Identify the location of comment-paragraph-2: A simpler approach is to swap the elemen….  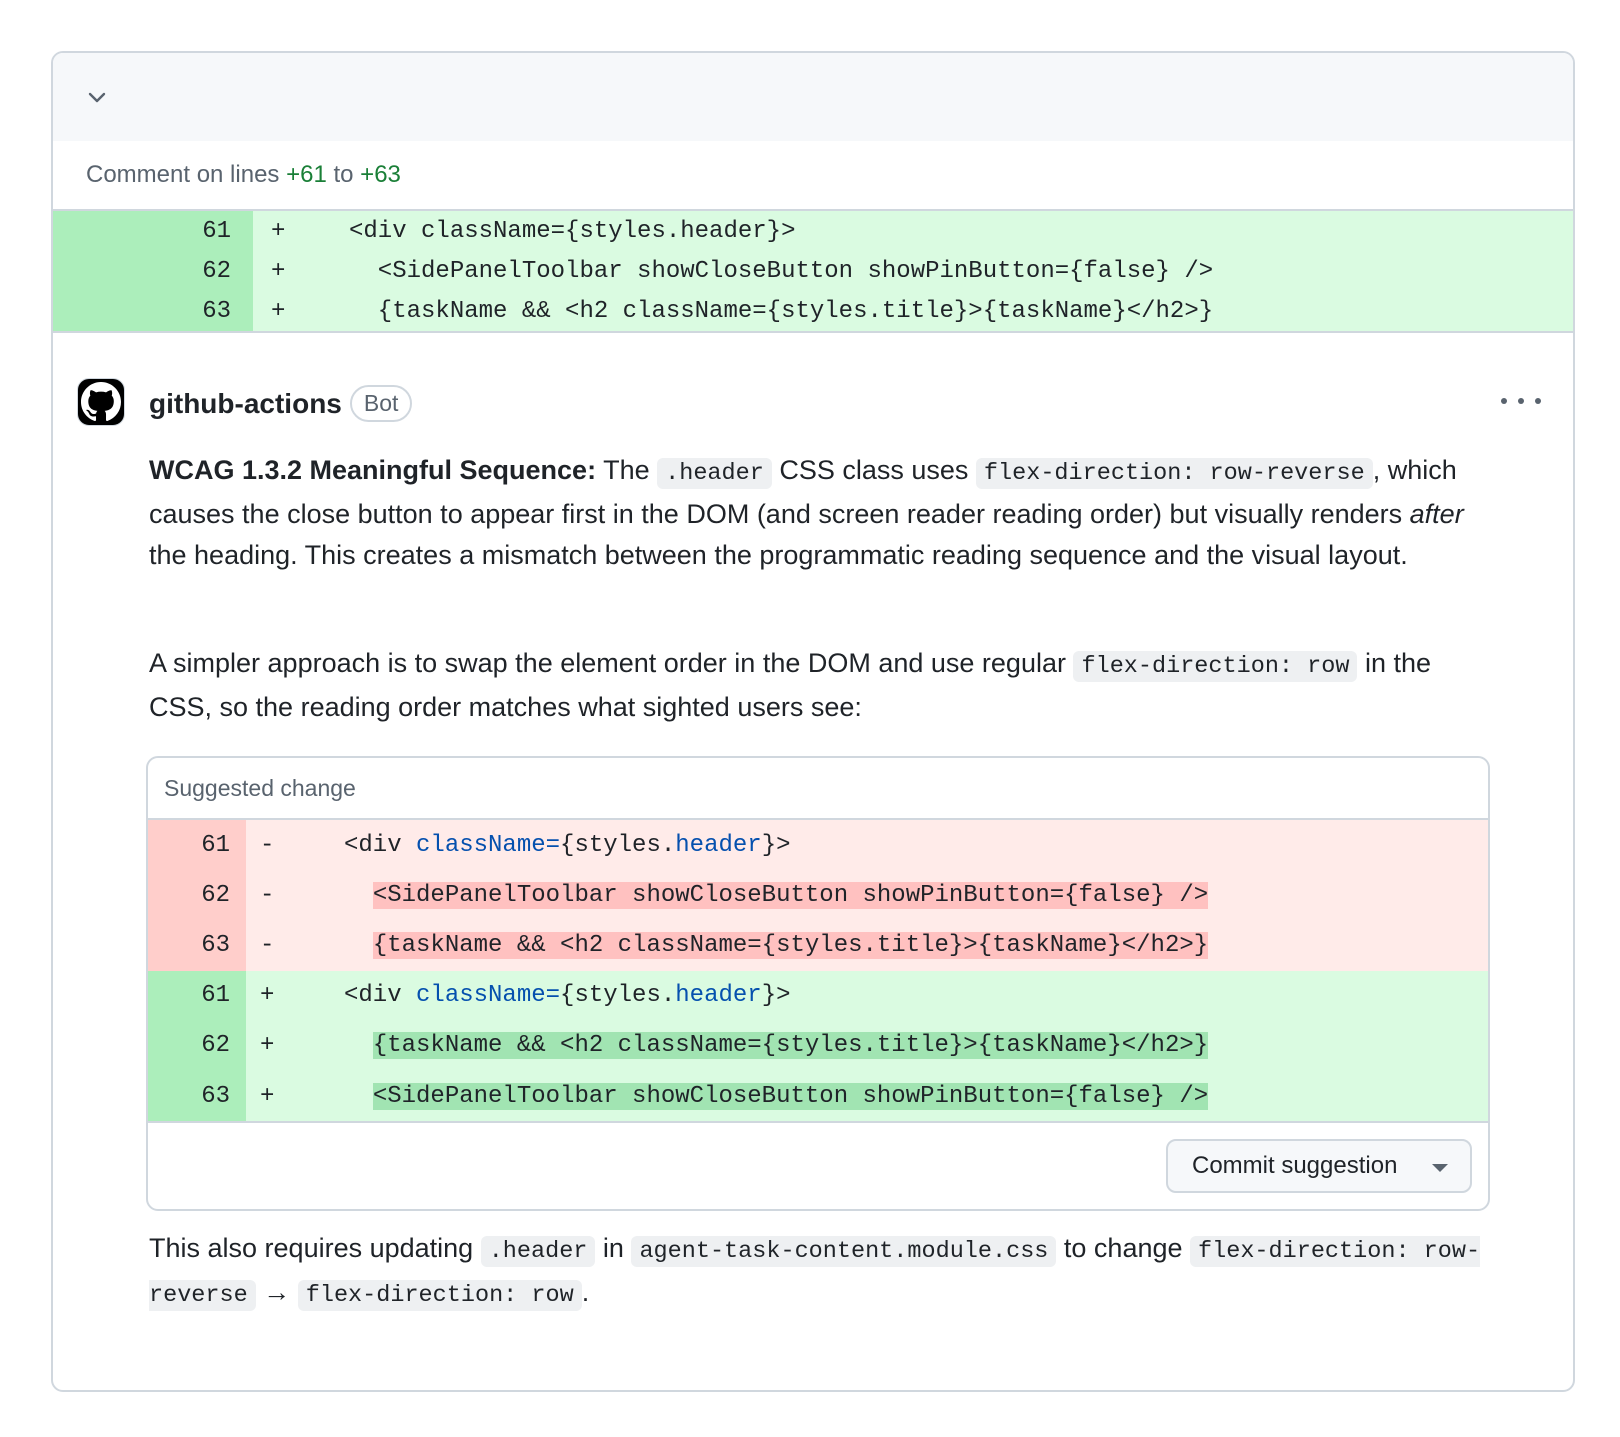
(819, 685).